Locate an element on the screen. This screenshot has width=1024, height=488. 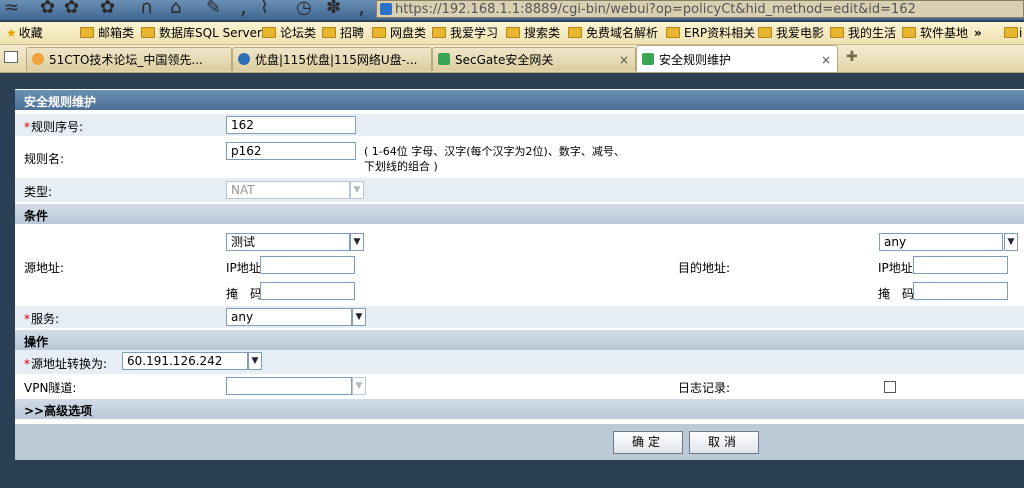
bookmark-folder: 我的生活 is located at coordinates (863, 33).